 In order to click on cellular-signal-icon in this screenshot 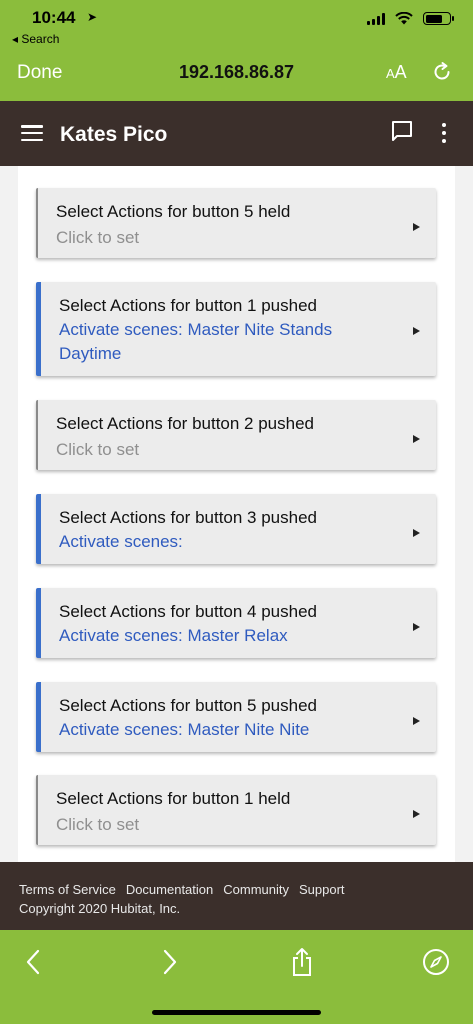, I will do `click(376, 18)`.